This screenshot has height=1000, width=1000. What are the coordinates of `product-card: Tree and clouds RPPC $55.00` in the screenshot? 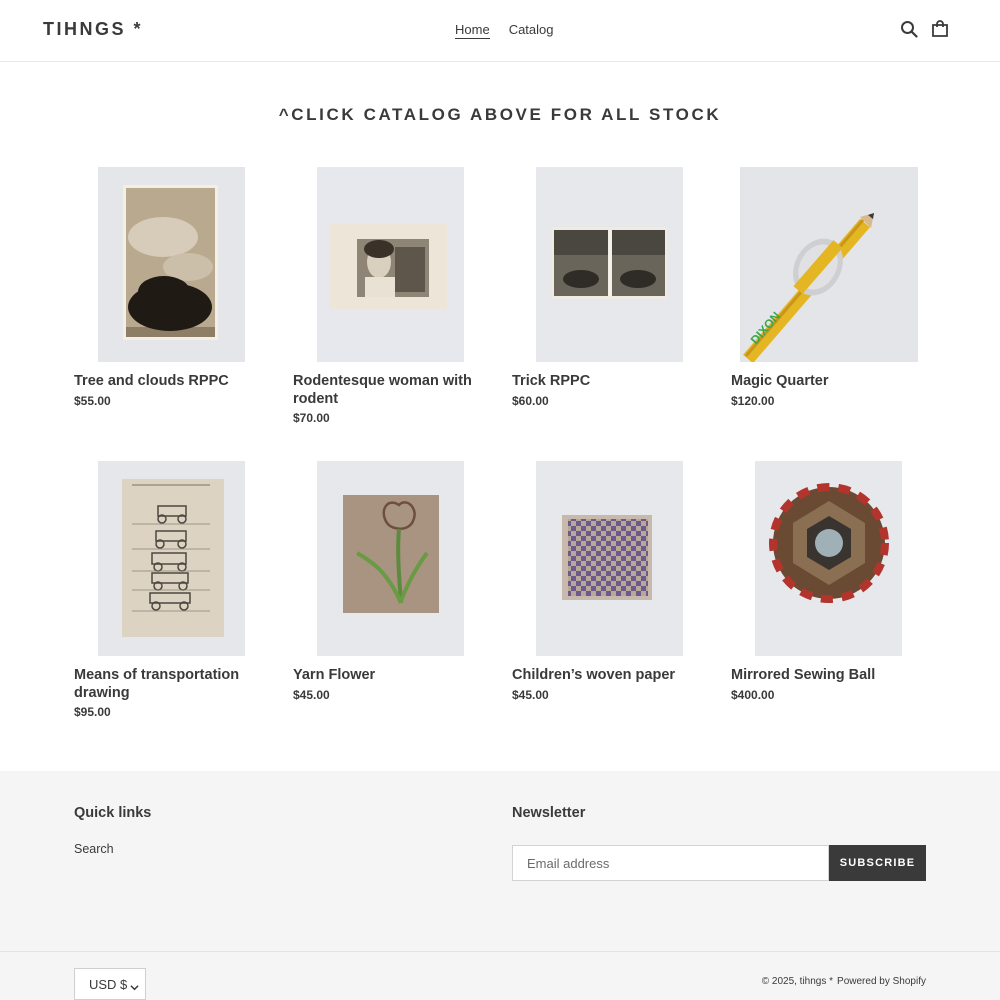 It's located at (171, 314).